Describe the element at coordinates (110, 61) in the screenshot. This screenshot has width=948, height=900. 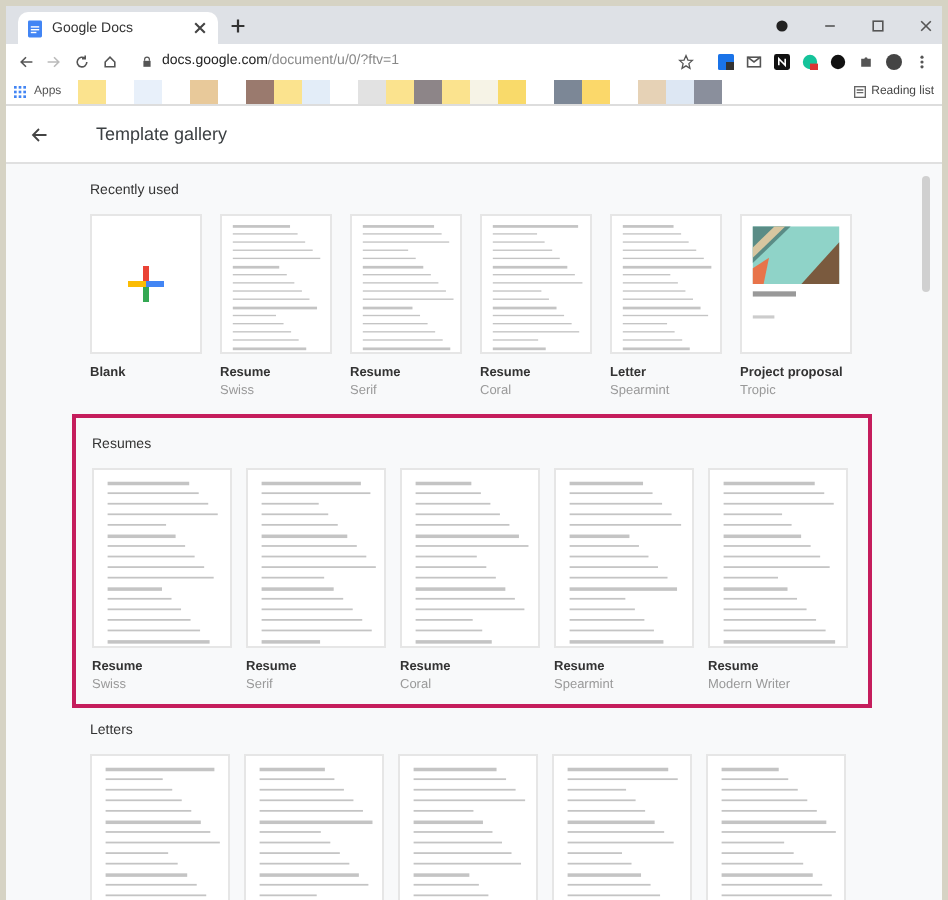
I see `home-icon` at that location.